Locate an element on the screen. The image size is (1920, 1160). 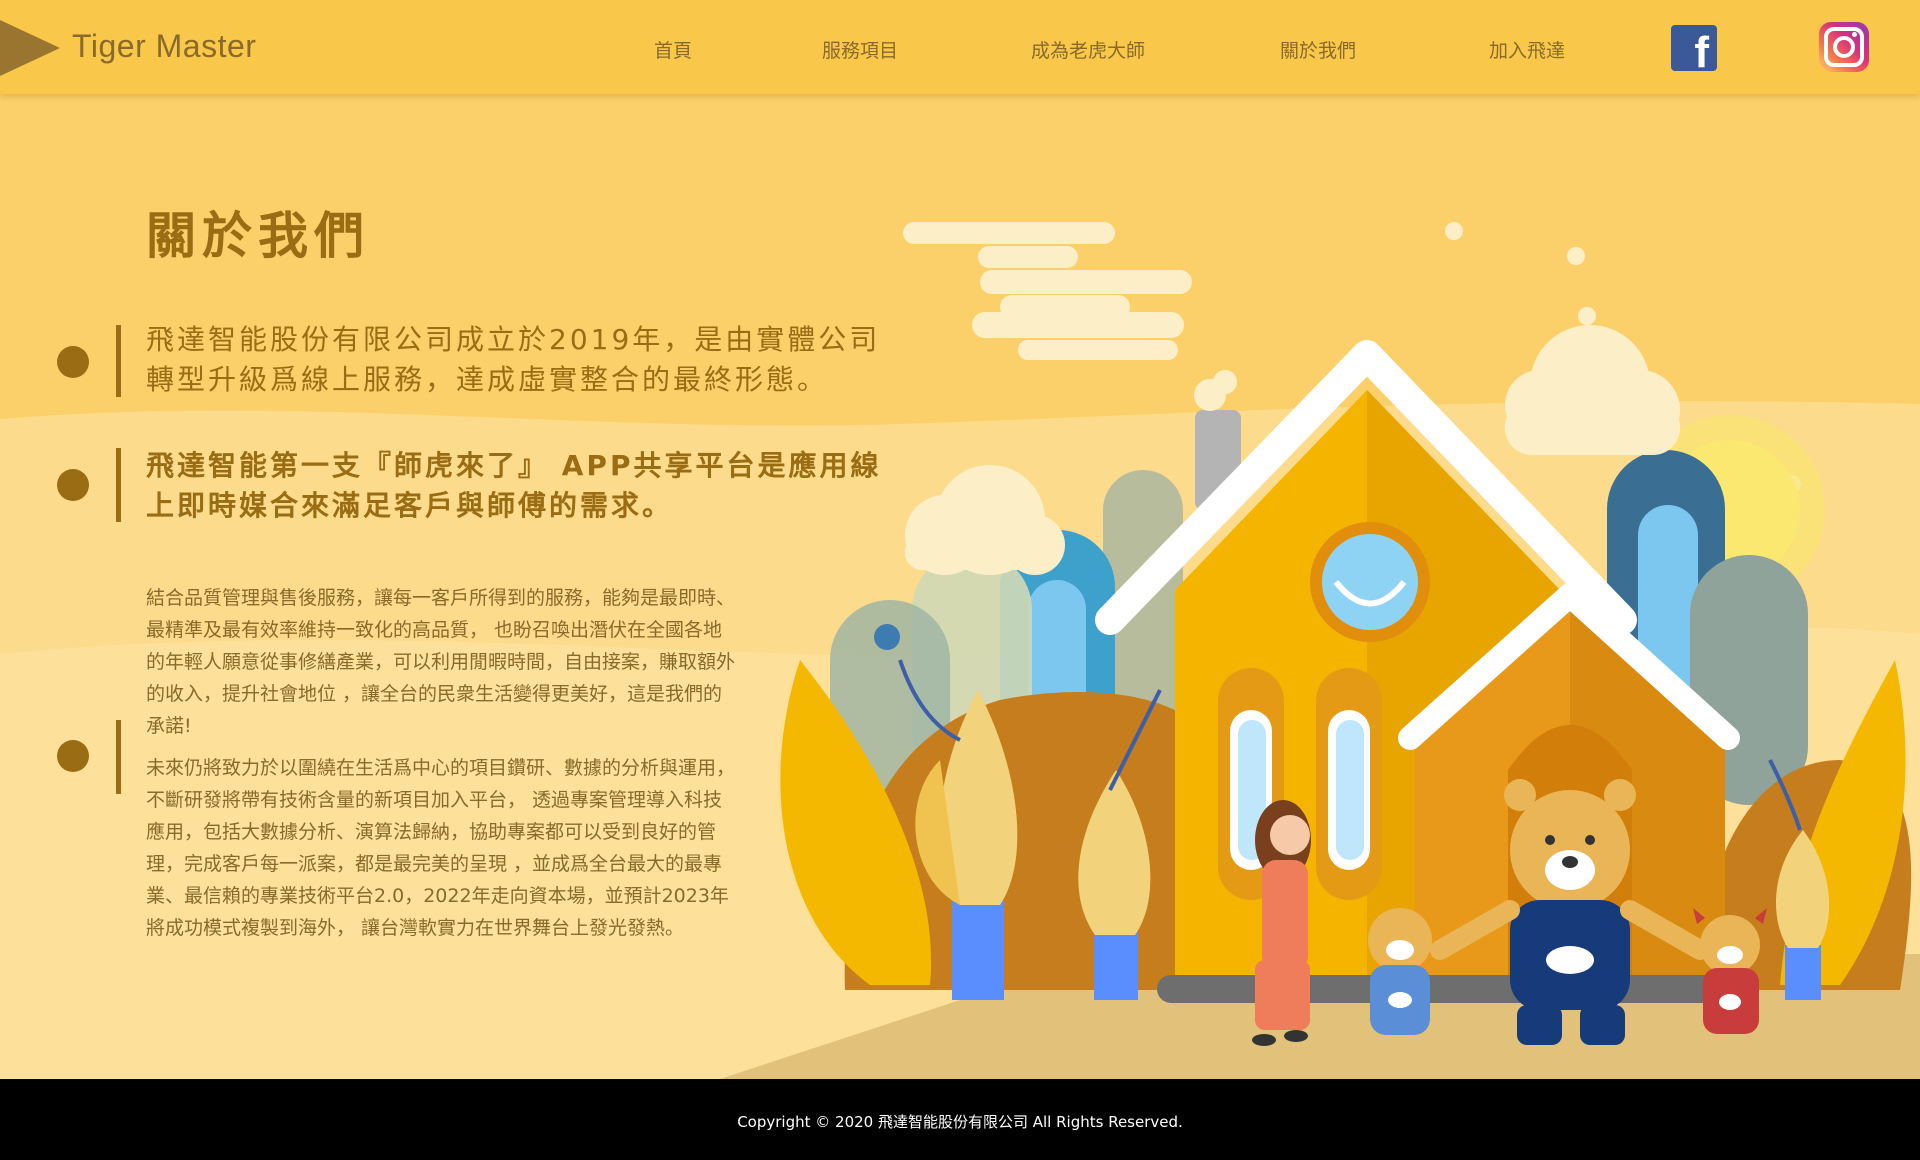
instagram-icon is located at coordinates (1844, 47).